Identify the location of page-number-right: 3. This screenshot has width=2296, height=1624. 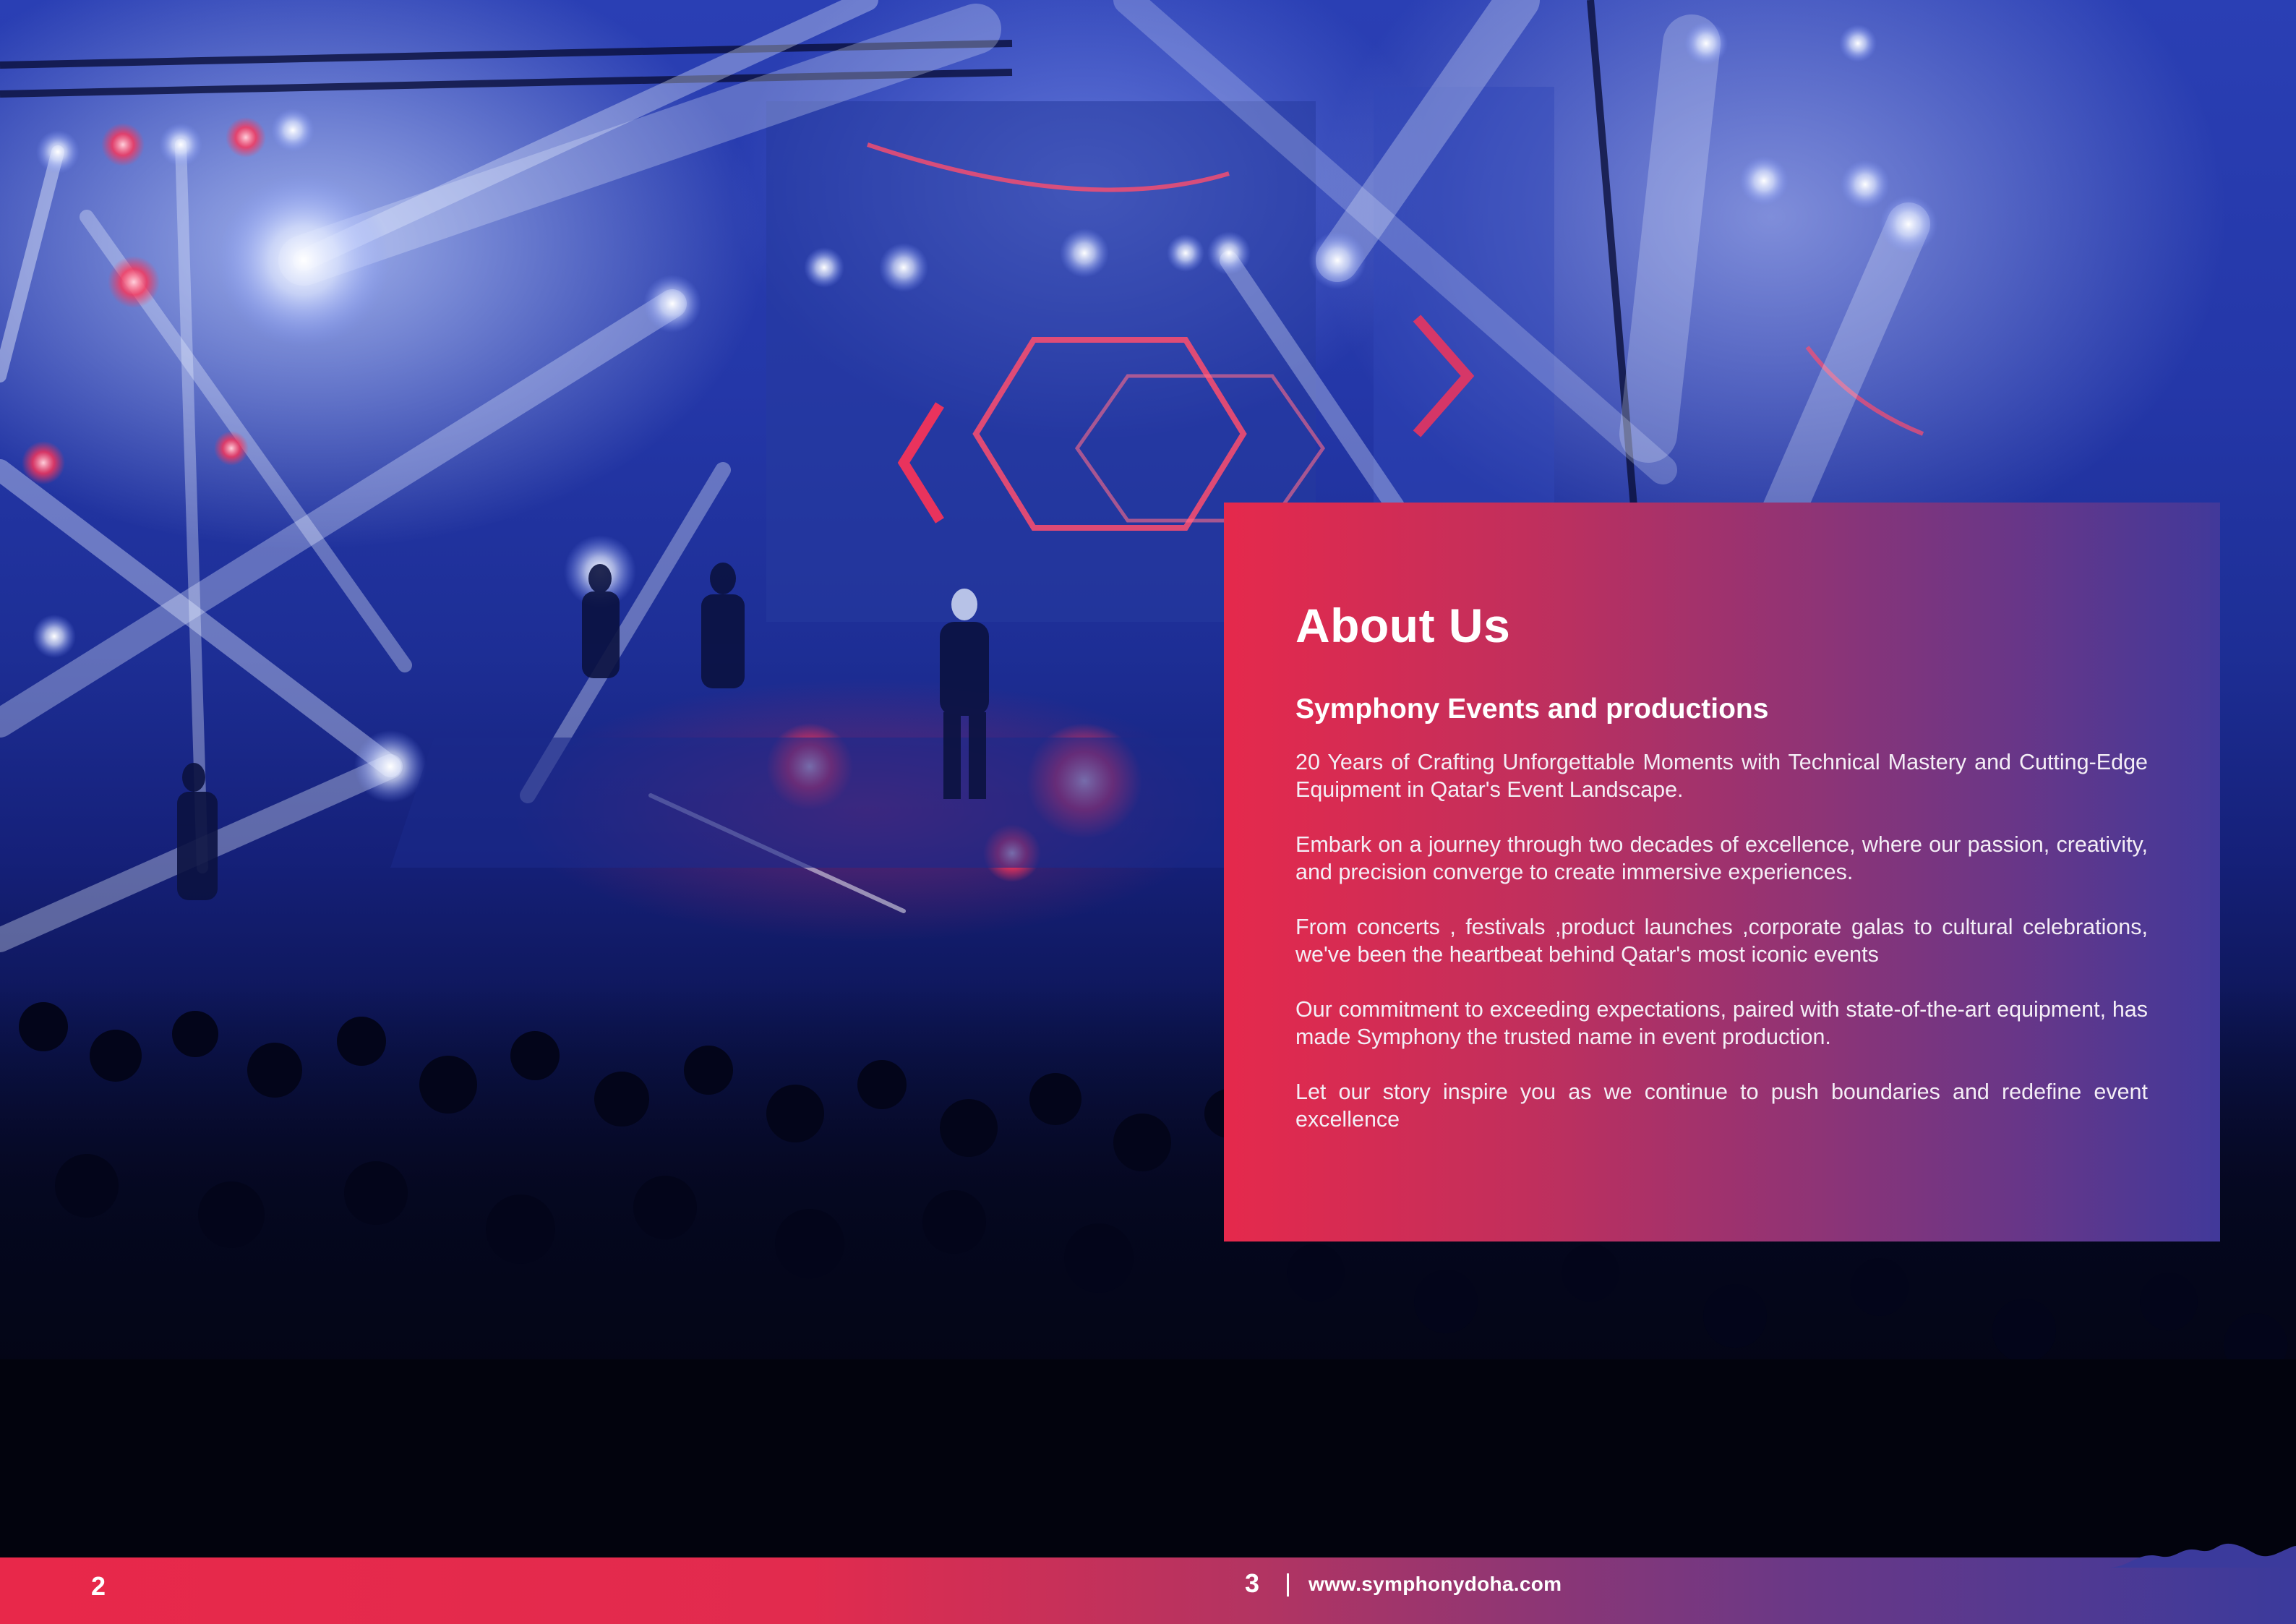
(1252, 1583).